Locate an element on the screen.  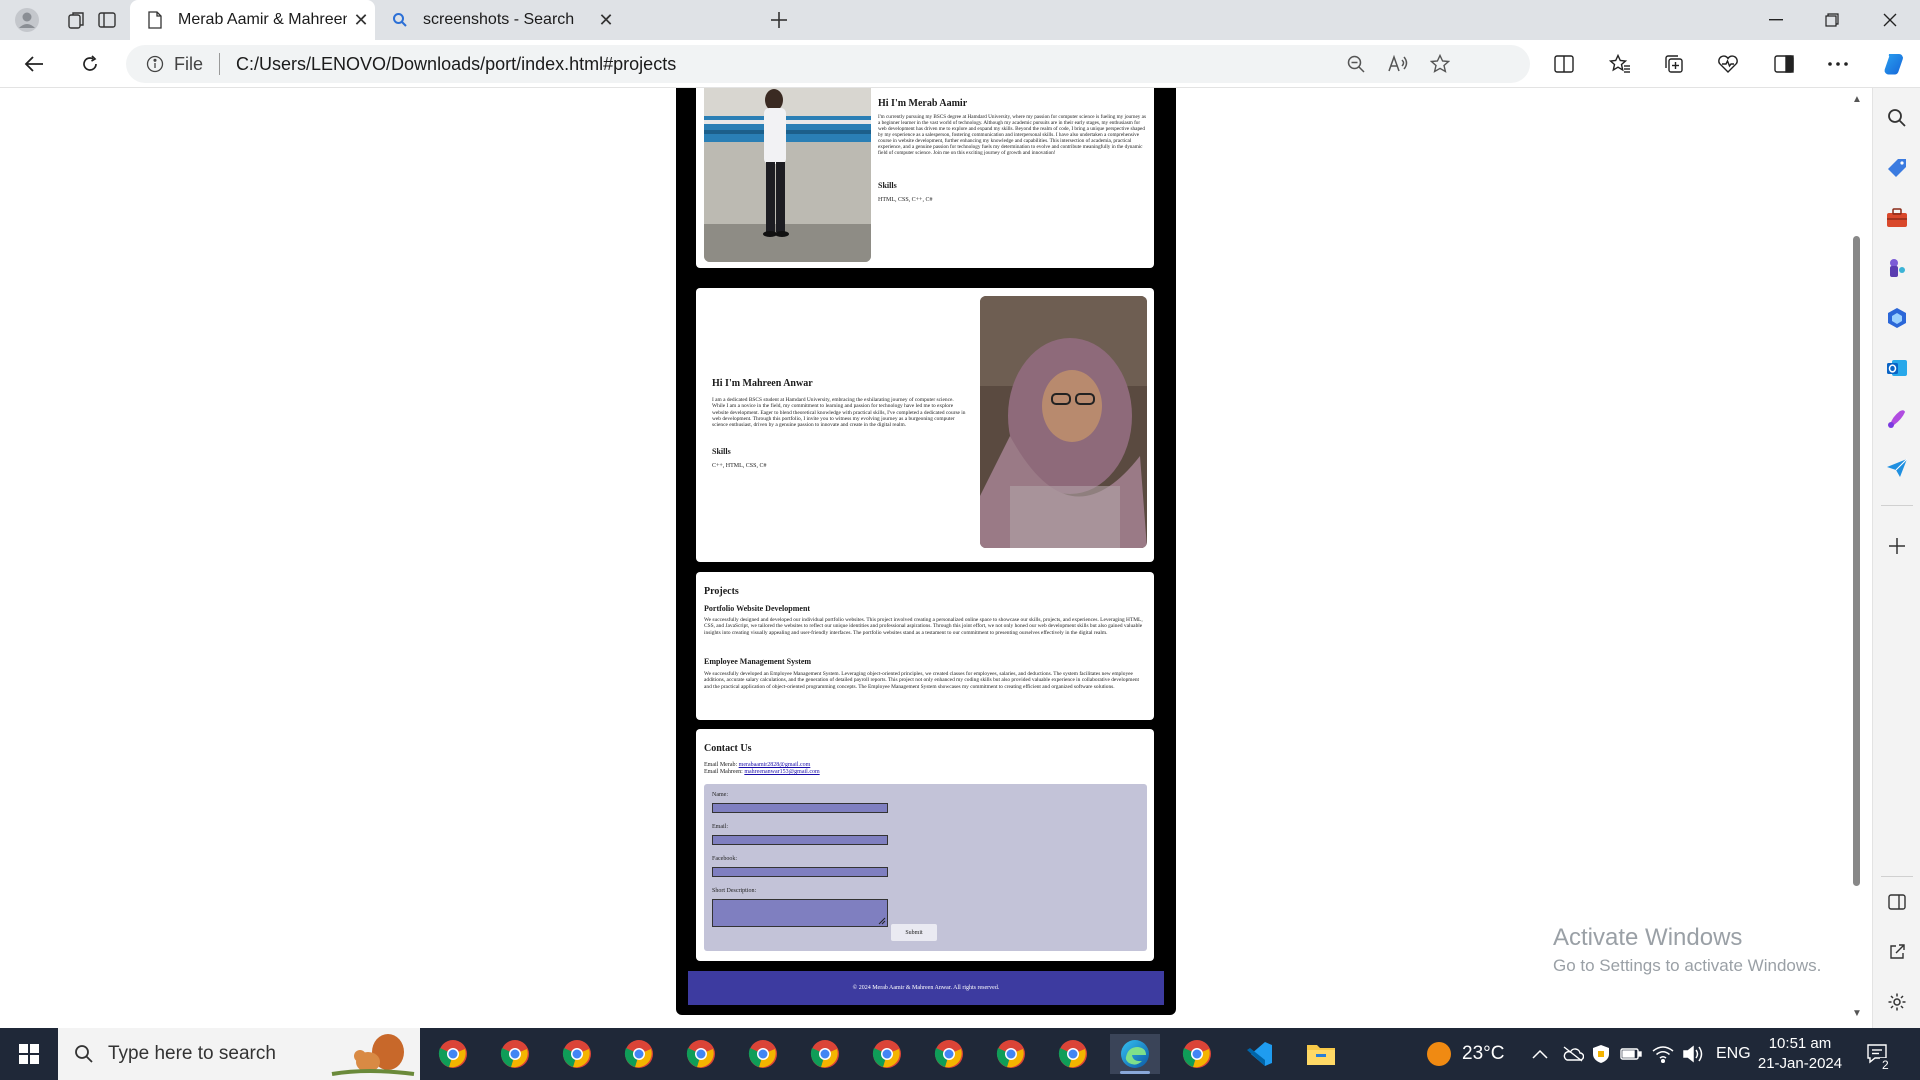
split-screen-icon is located at coordinates (1564, 64).